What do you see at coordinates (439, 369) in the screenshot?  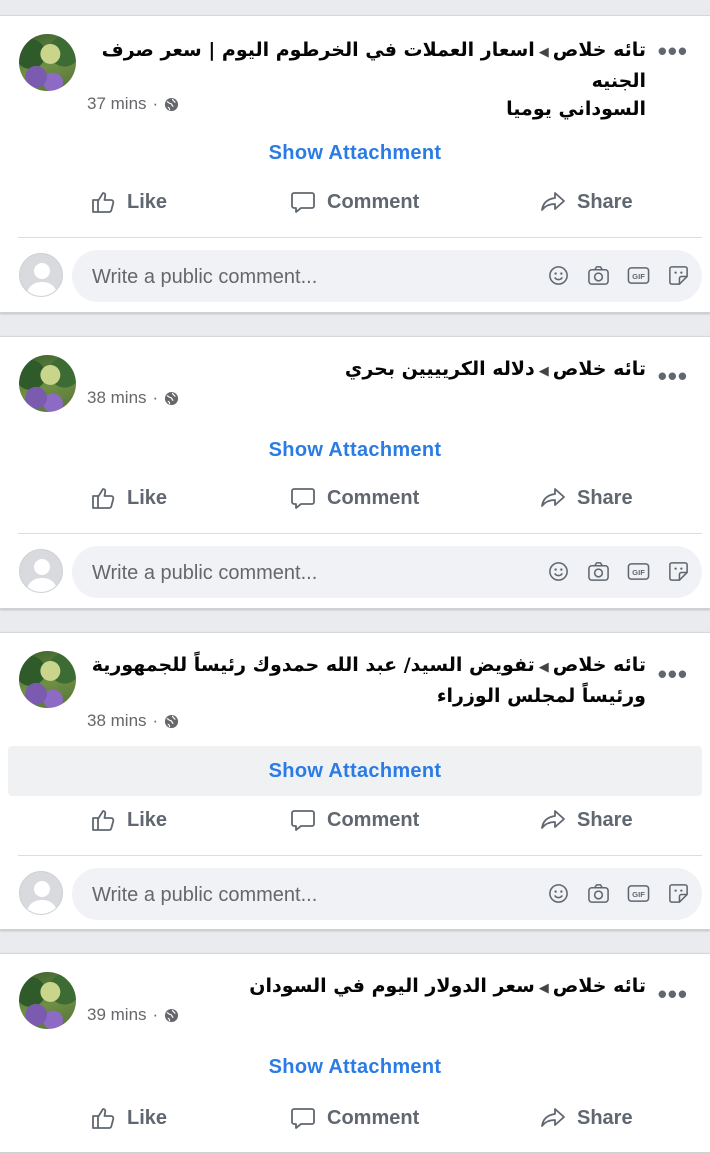 I see `post-text: دلاله الكريييين بحري` at bounding box center [439, 369].